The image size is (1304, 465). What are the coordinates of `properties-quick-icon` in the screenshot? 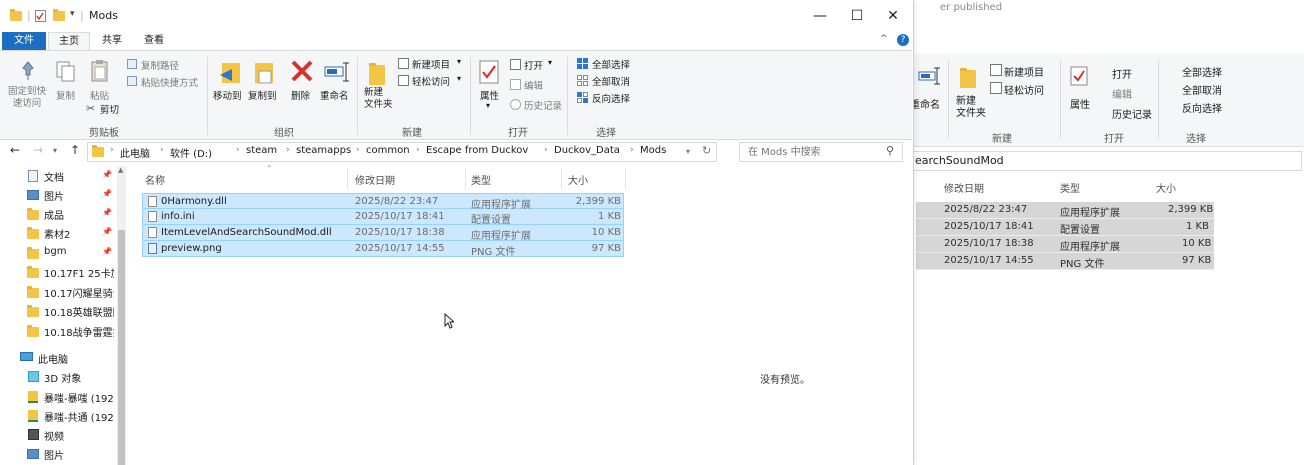 It's located at (40, 16).